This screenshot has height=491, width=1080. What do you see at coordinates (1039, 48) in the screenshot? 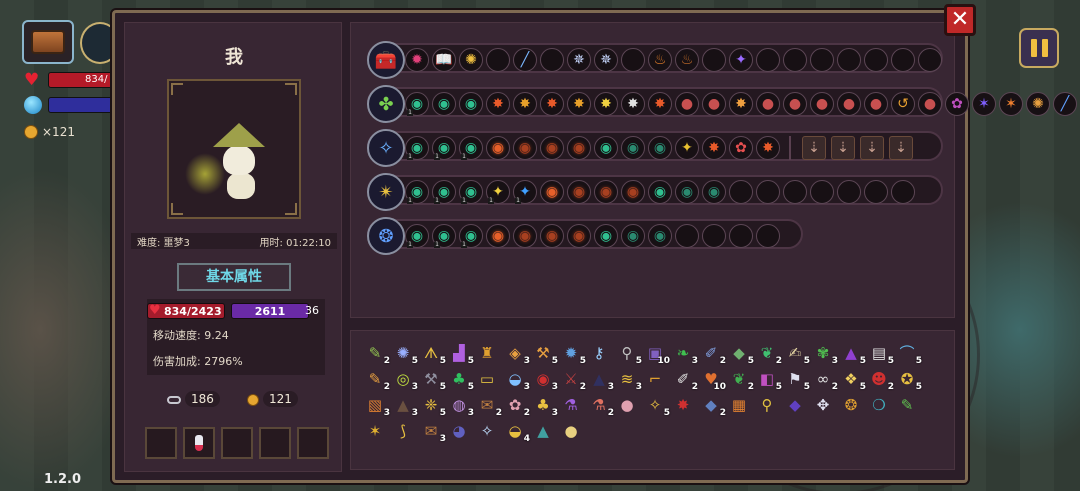
I see `pause-button` at bounding box center [1039, 48].